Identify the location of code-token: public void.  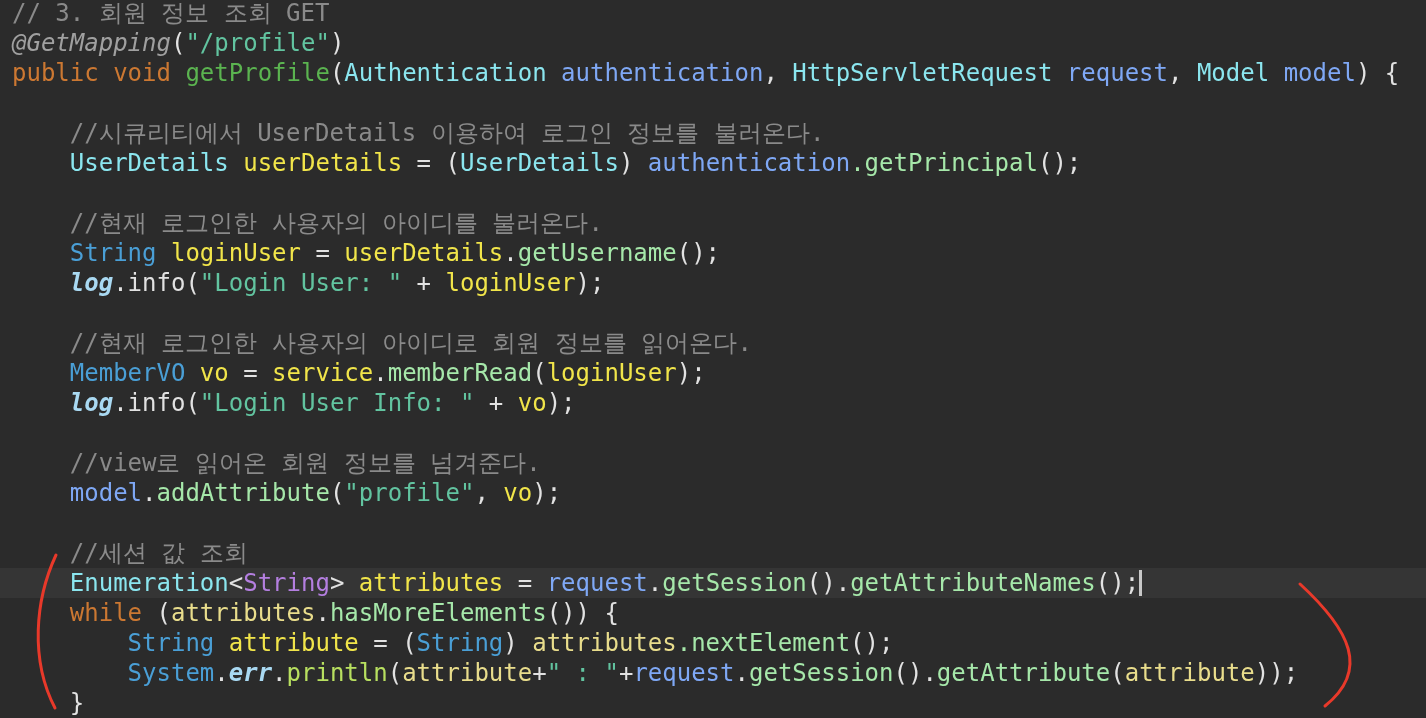
(91, 73).